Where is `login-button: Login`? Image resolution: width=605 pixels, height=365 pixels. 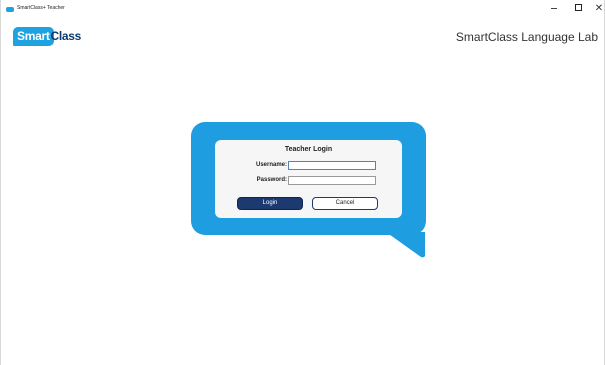
login-button: Login is located at coordinates (270, 203).